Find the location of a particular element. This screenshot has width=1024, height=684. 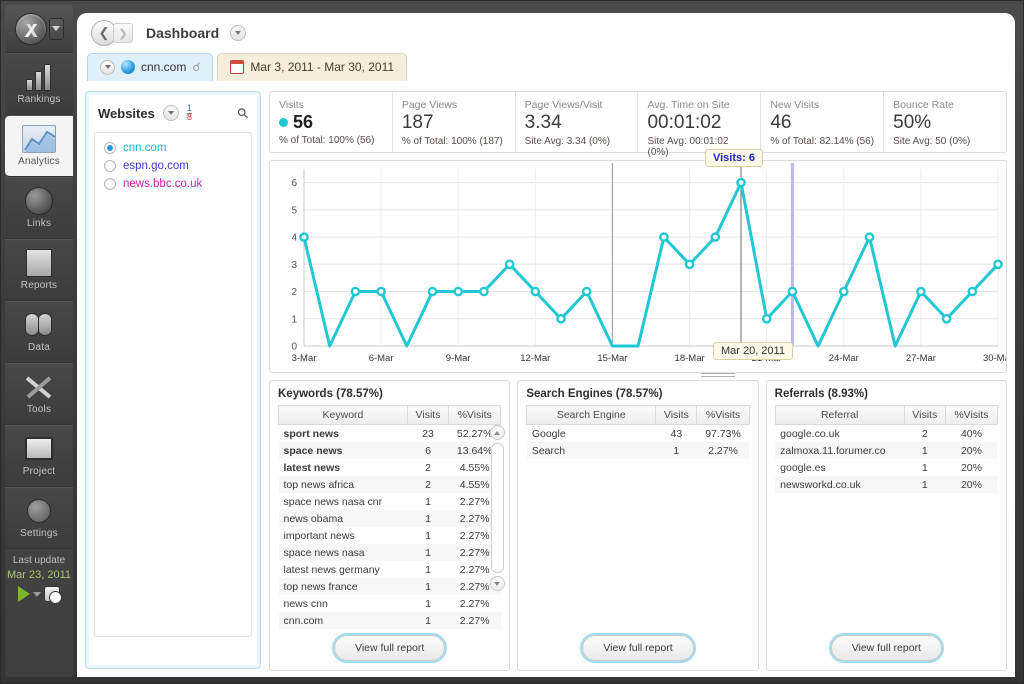

svg-text: 15-Mar is located at coordinates (612, 358).